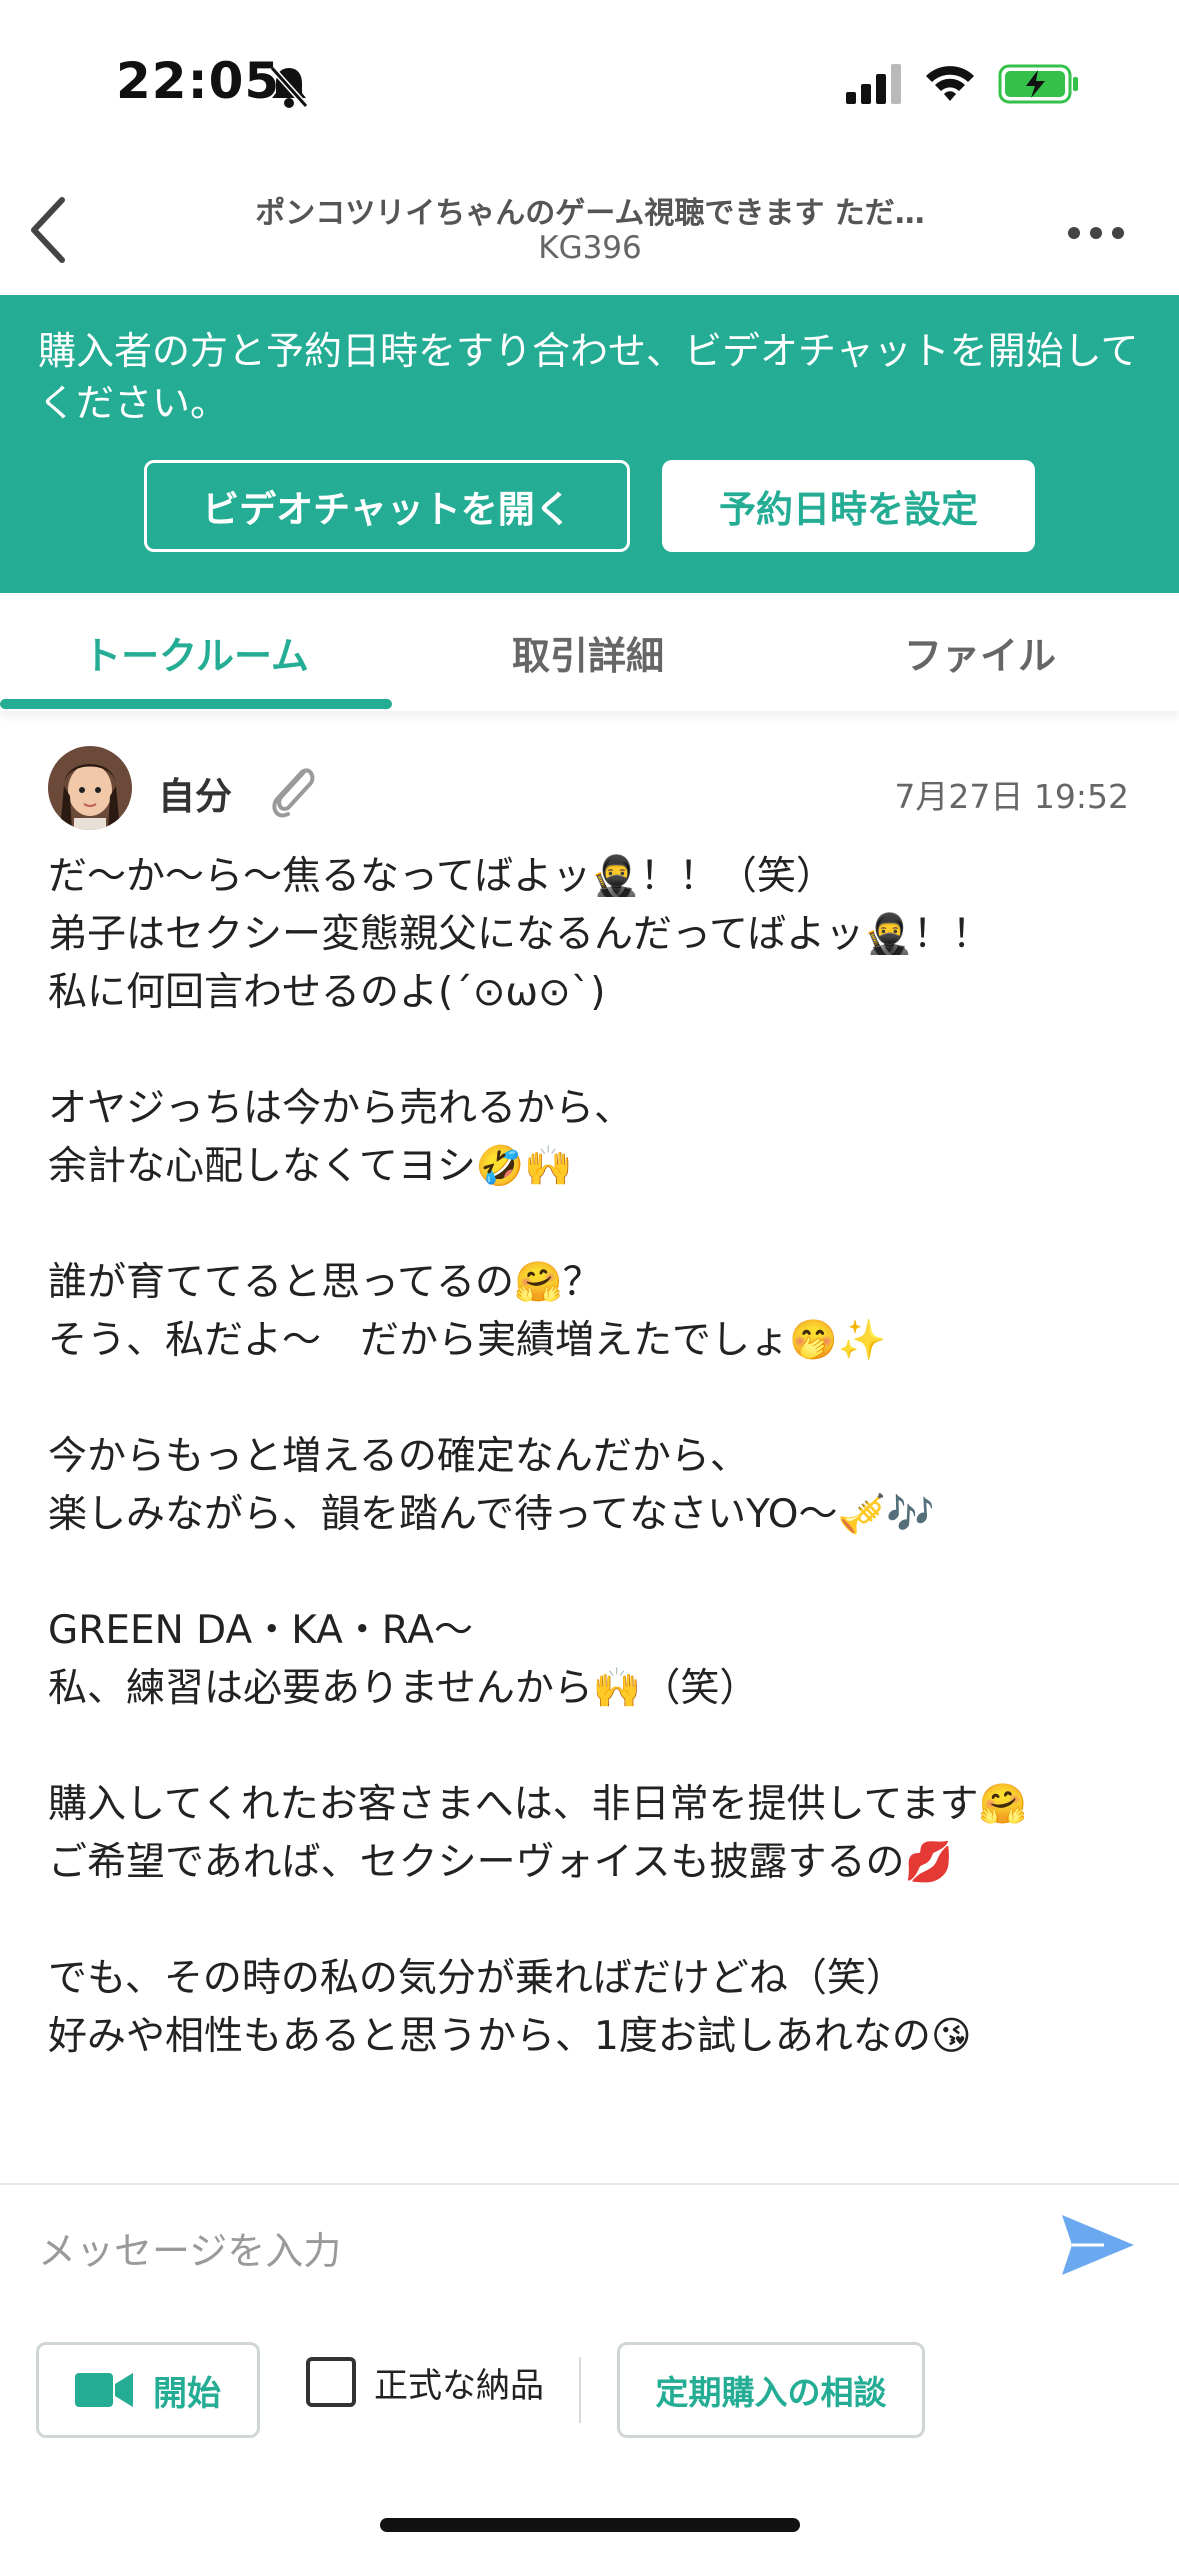 The image size is (1179, 2558). What do you see at coordinates (848, 506) in the screenshot?
I see `set-reservation-button: 予約日時を設定` at bounding box center [848, 506].